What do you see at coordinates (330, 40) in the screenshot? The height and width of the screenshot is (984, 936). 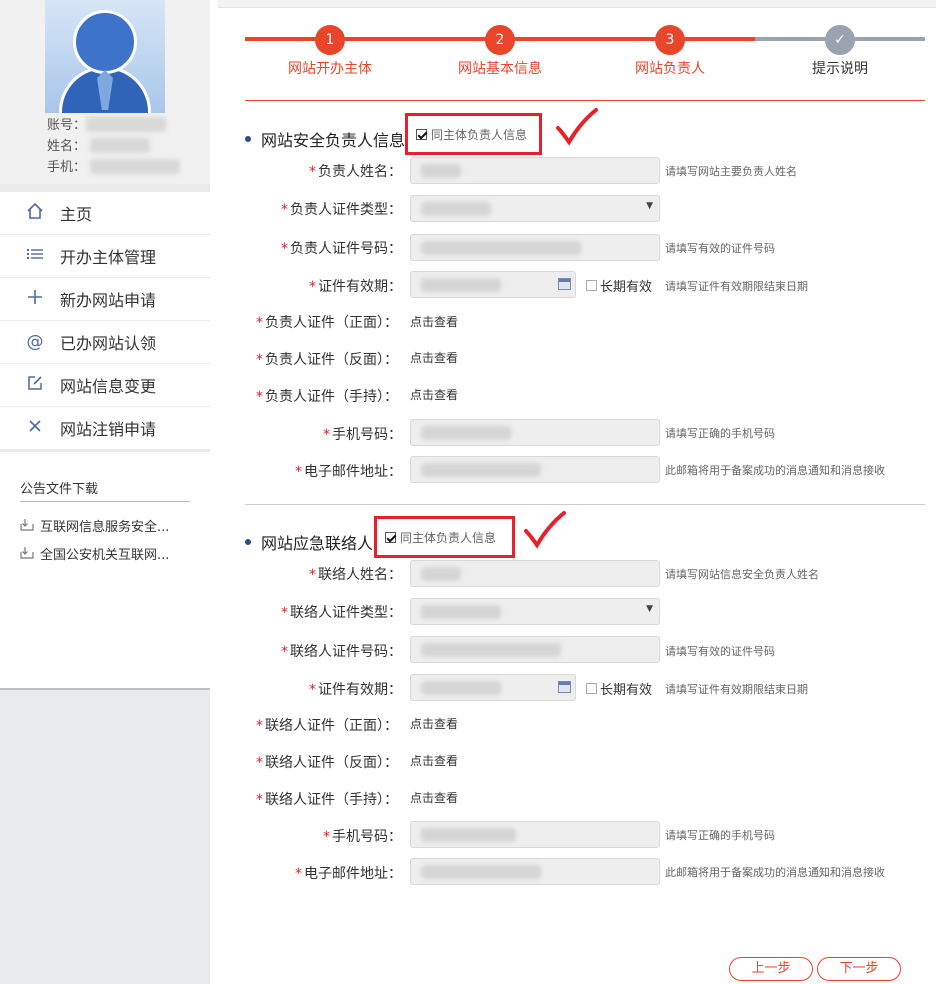 I see `step-1-circle: 1` at bounding box center [330, 40].